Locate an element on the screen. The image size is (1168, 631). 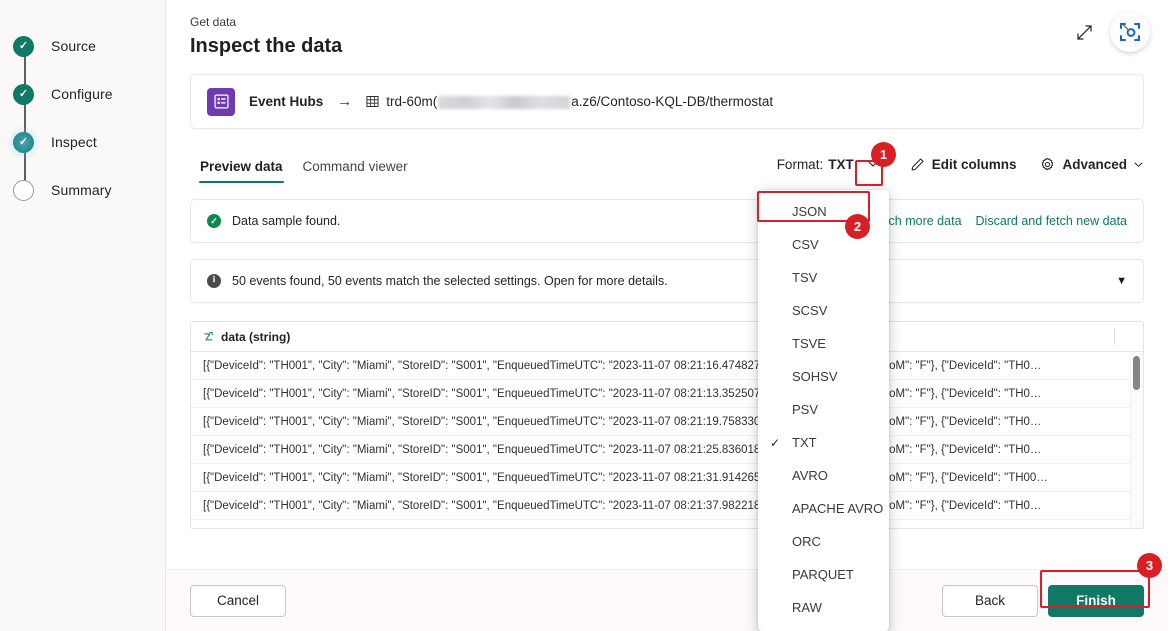
expand-diagonal-icon is located at coordinates (1084, 32).